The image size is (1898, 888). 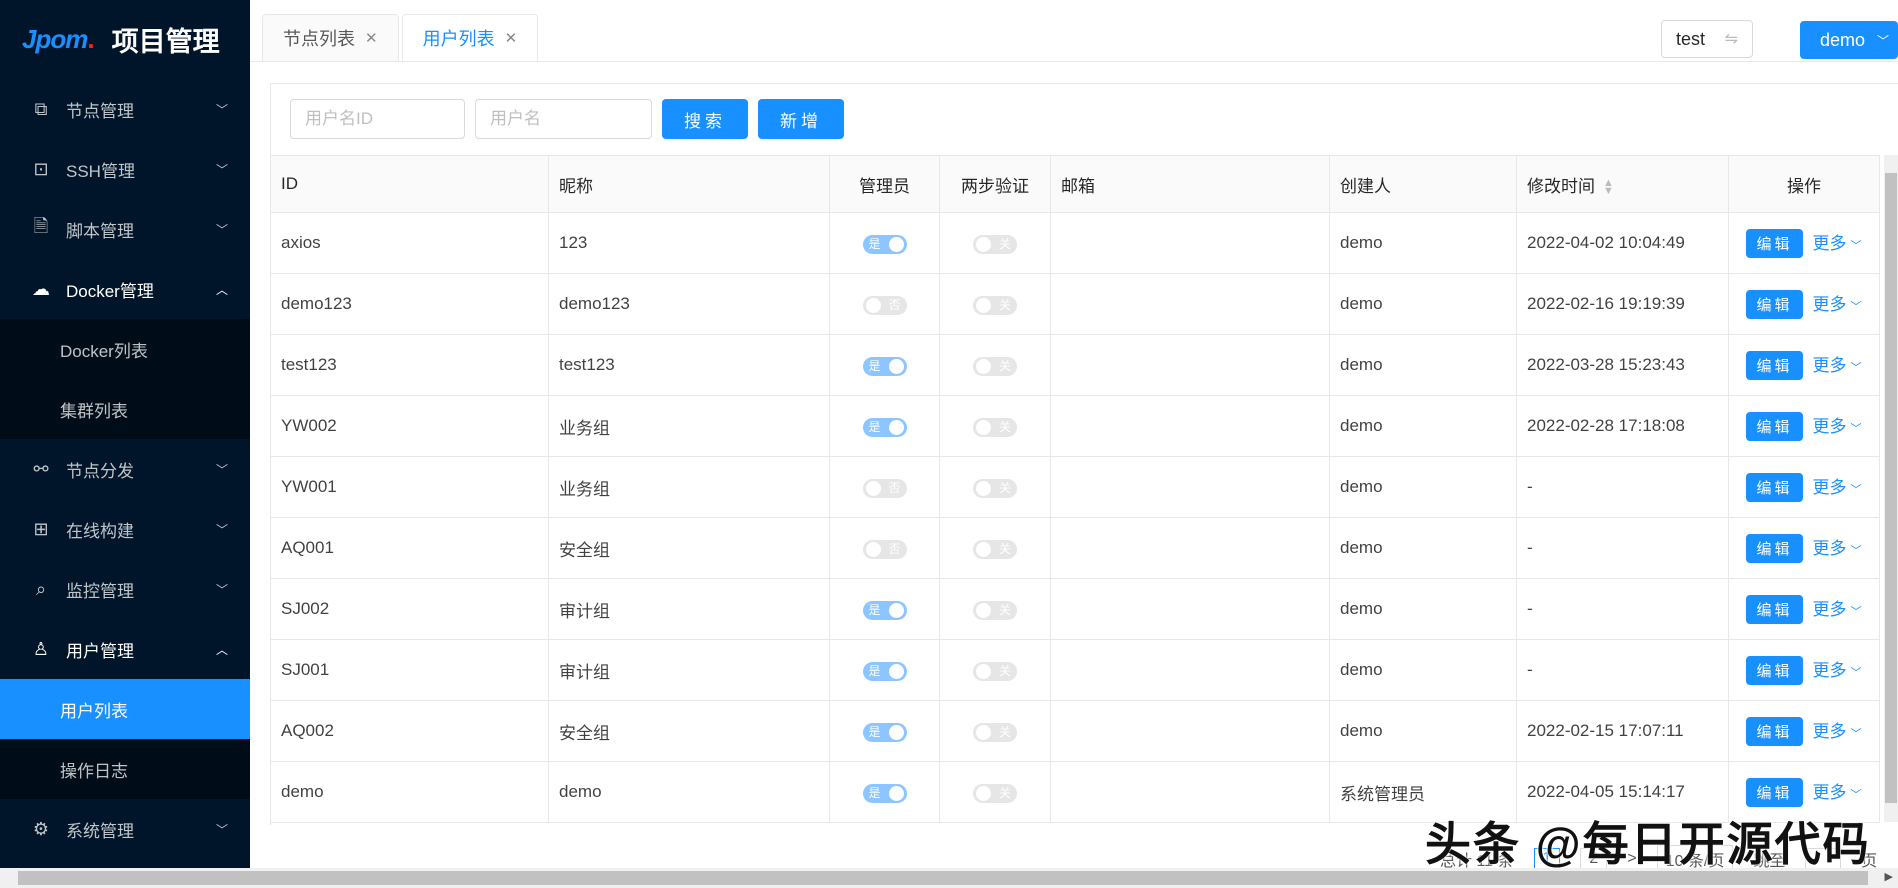 What do you see at coordinates (1561, 186) in the screenshot?
I see `col-label: 修改时间` at bounding box center [1561, 186].